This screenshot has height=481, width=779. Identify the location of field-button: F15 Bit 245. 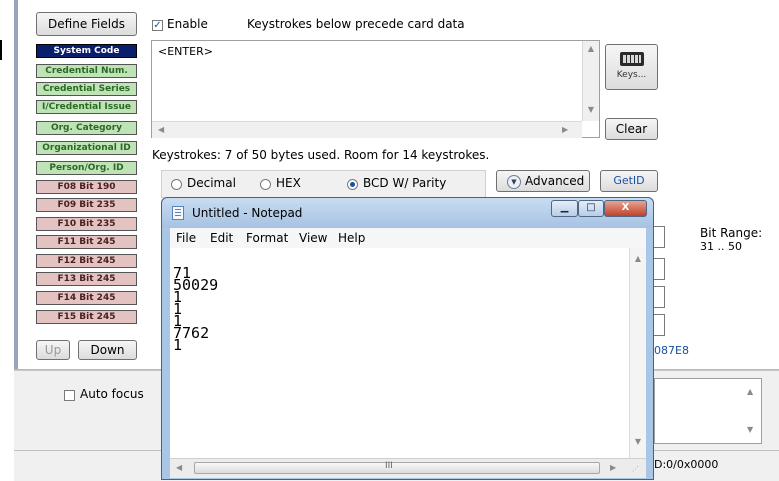
(86, 317).